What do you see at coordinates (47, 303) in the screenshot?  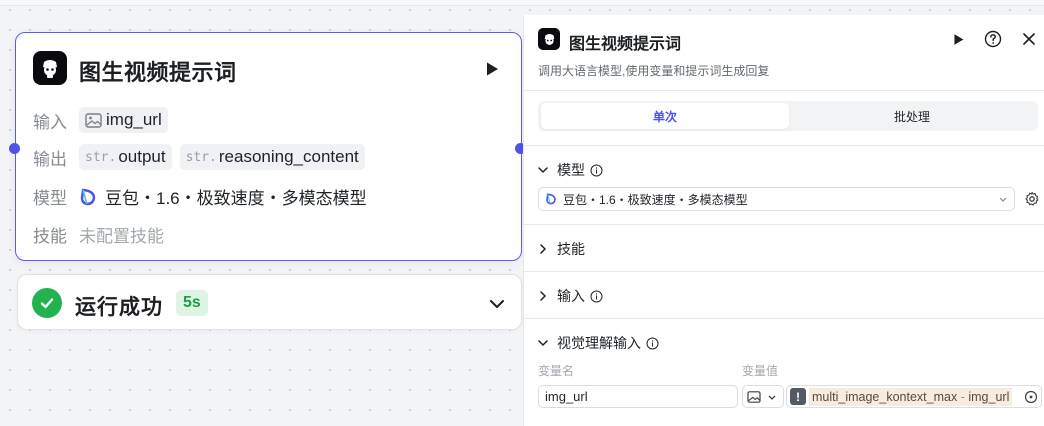 I see `success-check-icon` at bounding box center [47, 303].